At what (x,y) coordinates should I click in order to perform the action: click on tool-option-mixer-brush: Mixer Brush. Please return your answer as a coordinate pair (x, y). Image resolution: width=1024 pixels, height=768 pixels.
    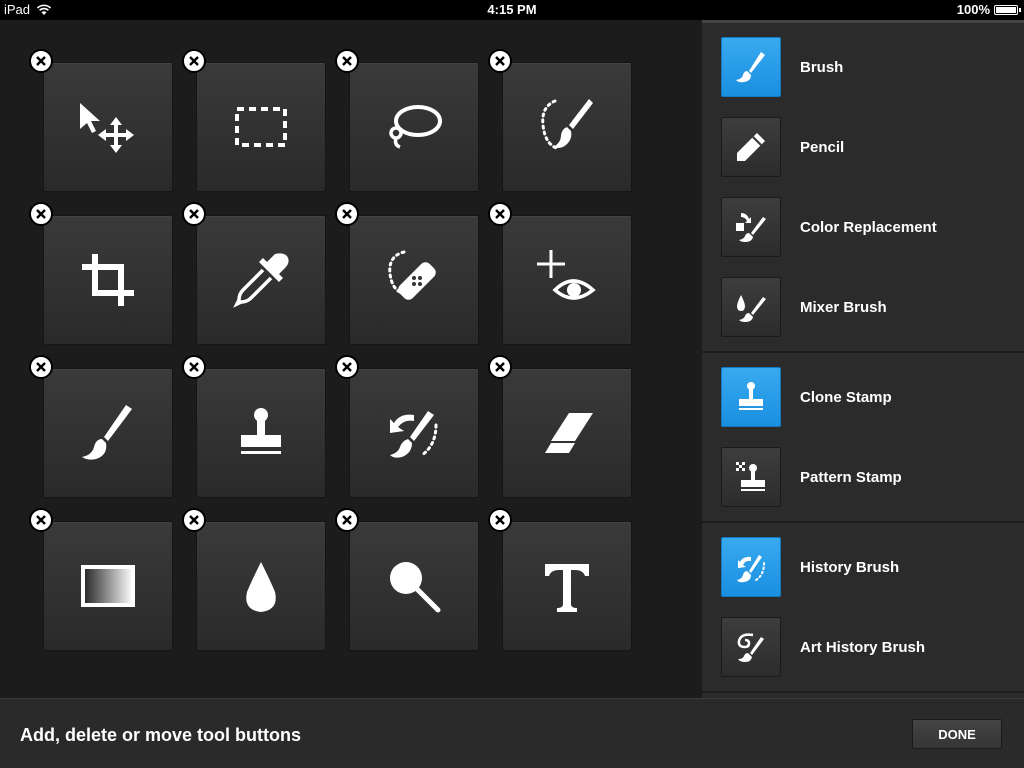
    Looking at the image, I should click on (863, 307).